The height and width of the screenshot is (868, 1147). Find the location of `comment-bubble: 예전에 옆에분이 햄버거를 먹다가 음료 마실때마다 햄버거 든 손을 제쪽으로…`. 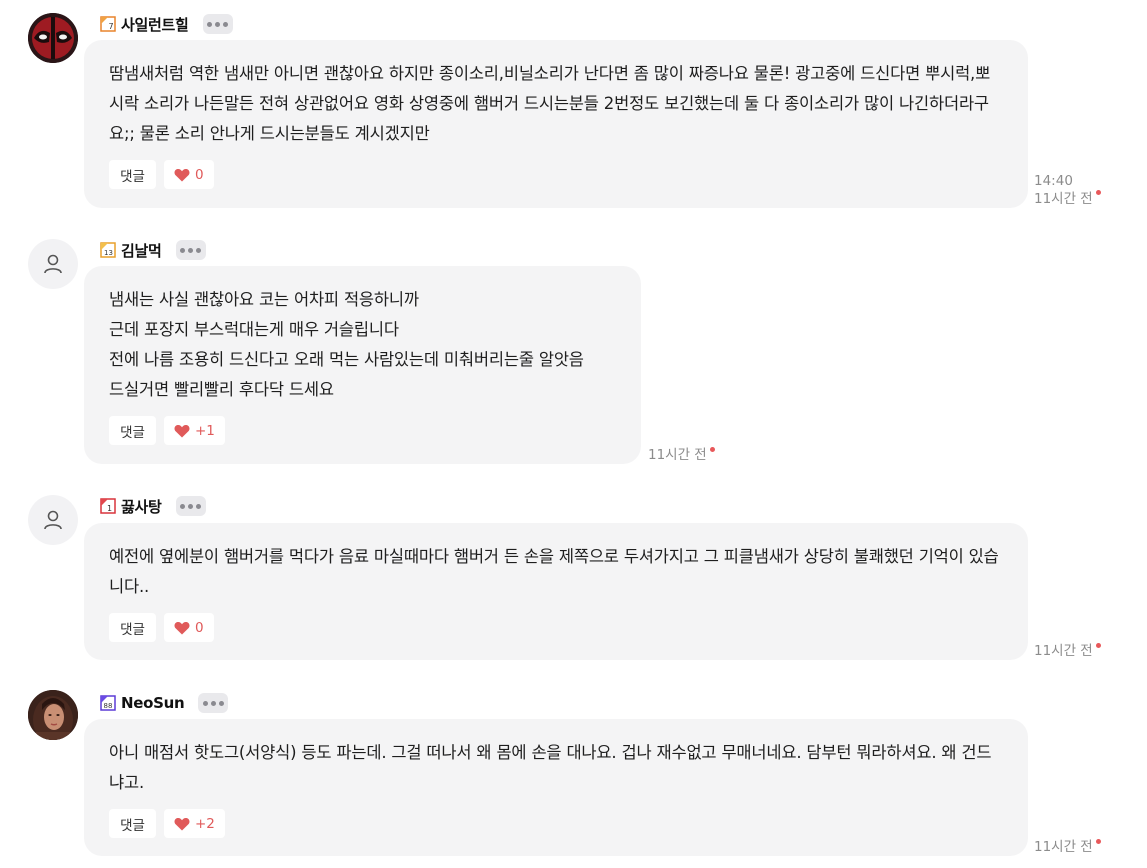

comment-bubble: 예전에 옆에분이 햄버거를 먹다가 음료 마실때마다 햄버거 든 손을 제쪽으로… is located at coordinates (556, 591).